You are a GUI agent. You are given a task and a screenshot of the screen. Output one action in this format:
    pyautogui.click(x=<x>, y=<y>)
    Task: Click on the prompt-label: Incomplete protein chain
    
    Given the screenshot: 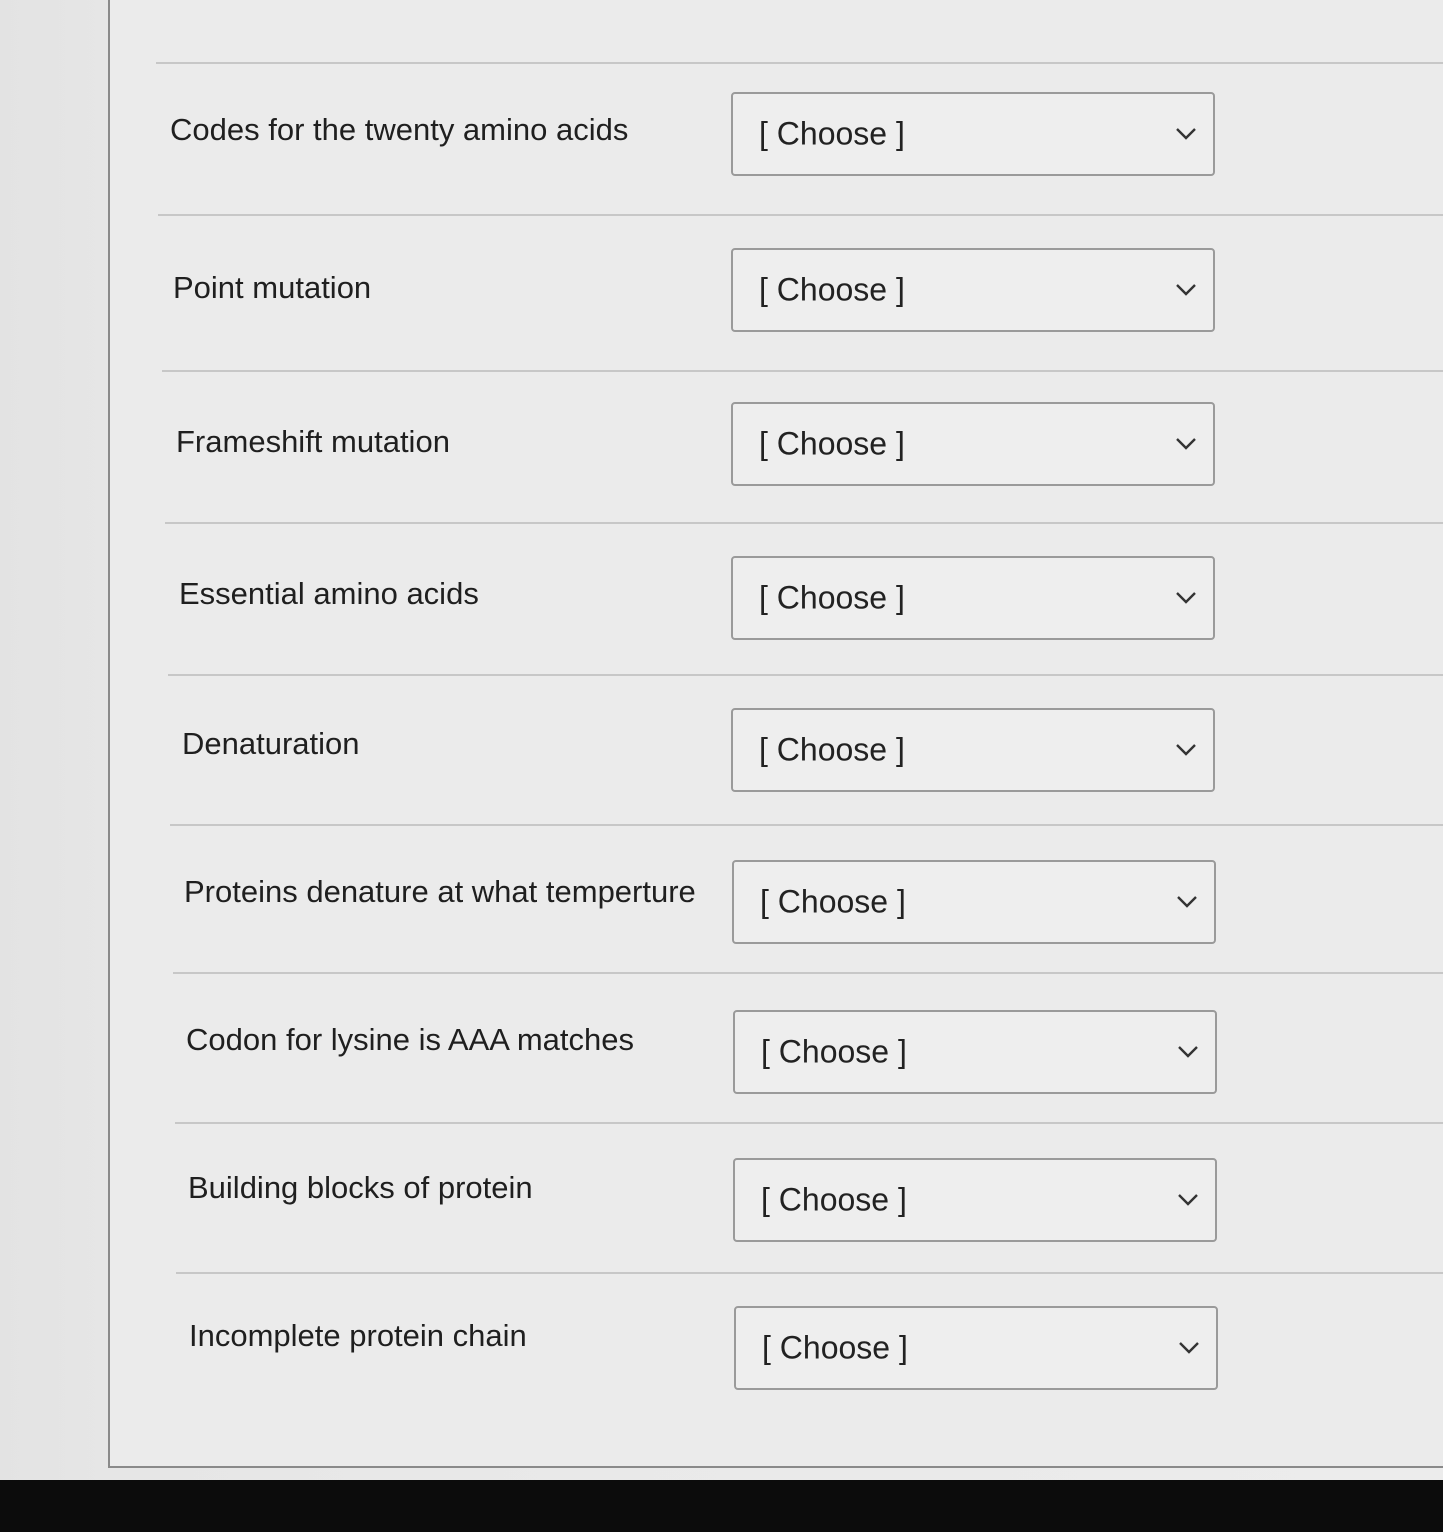 What is the action you would take?
    pyautogui.click(x=358, y=1335)
    